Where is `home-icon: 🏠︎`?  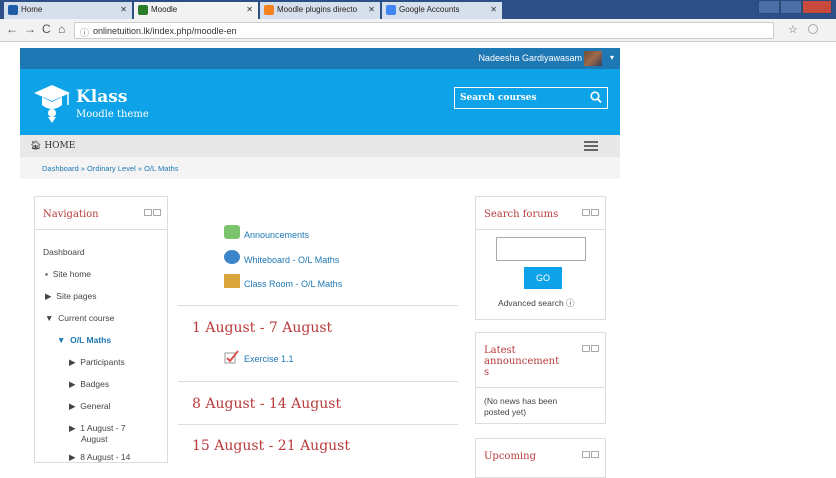
home-icon: 🏠︎ is located at coordinates (36, 146).